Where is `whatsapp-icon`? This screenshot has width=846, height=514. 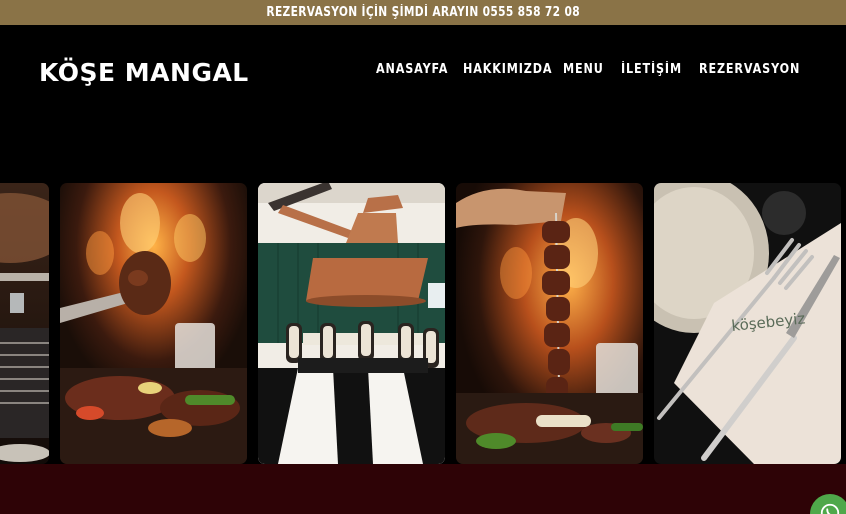
whatsapp-icon is located at coordinates (830, 508).